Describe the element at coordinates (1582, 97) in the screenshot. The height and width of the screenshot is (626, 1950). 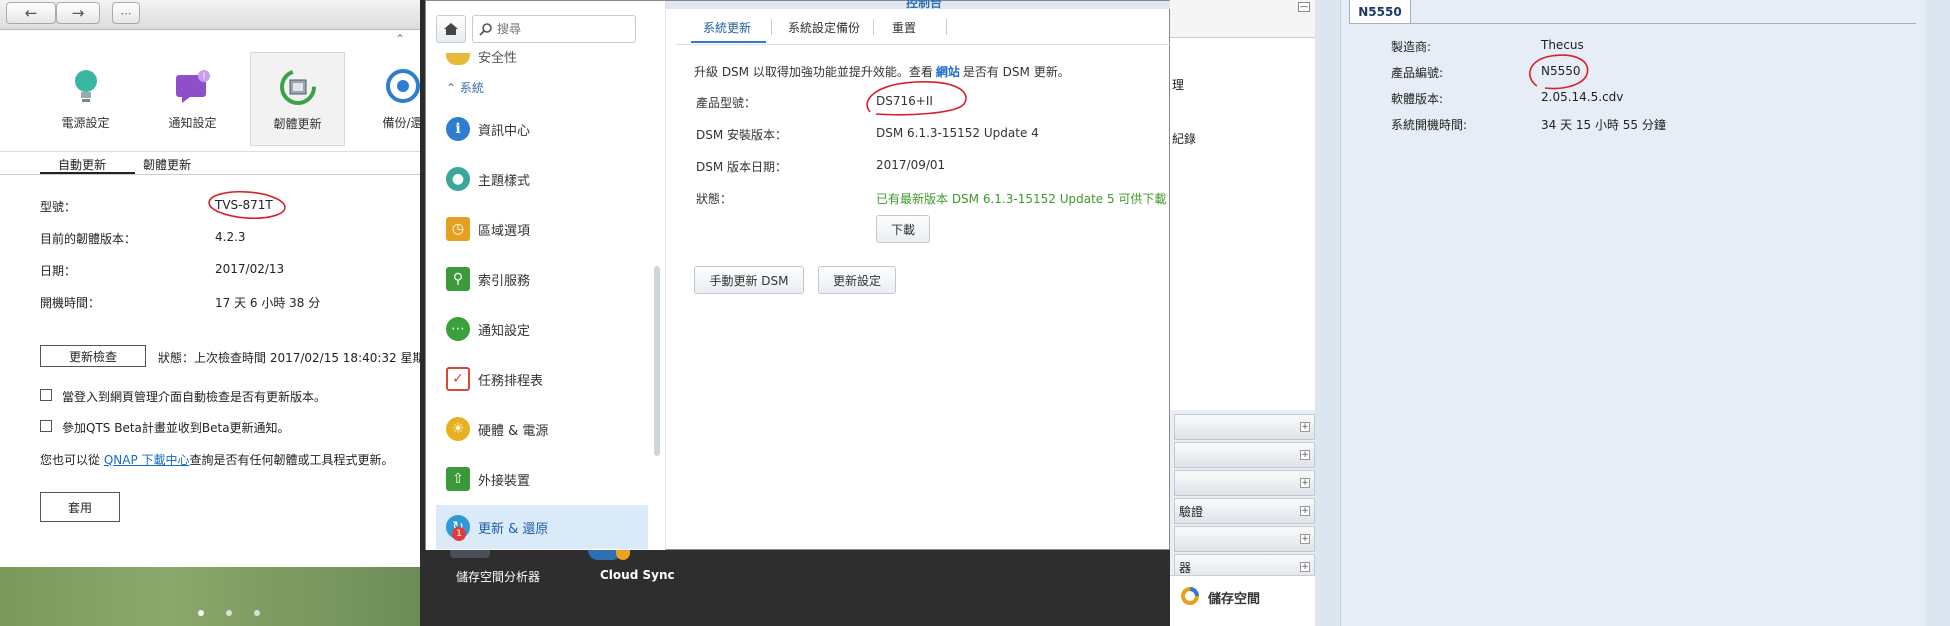
I see `software-version-value: 2.05.14.5.cdv` at that location.